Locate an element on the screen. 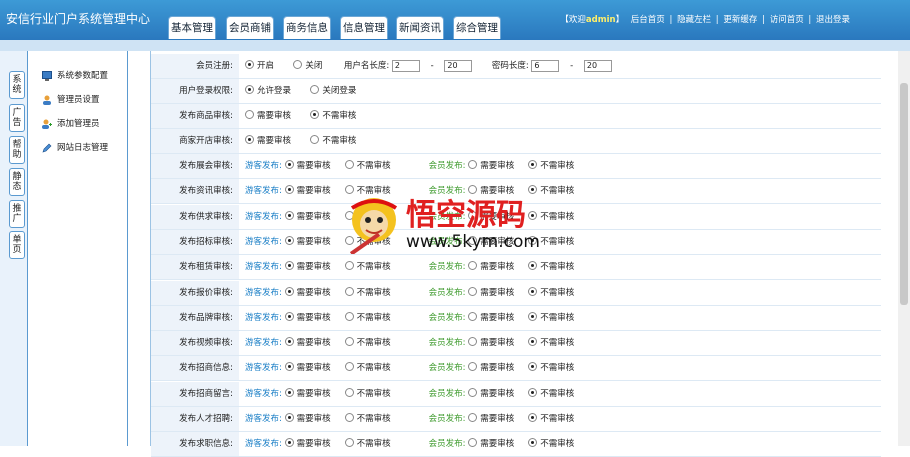 This screenshot has height=457, width=910. radio-login-deny is located at coordinates (315, 89).